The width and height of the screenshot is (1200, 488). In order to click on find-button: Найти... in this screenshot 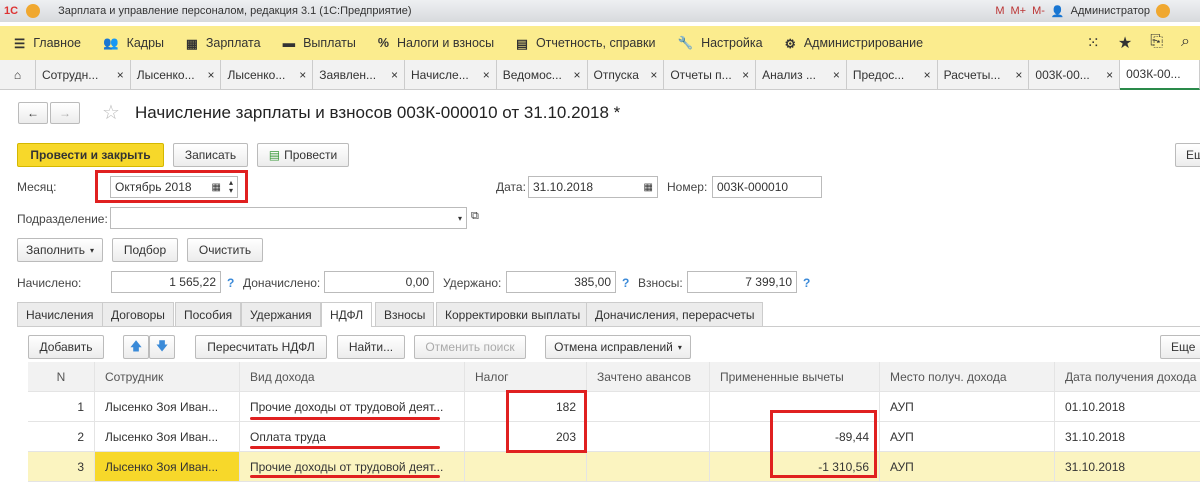, I will do `click(371, 347)`.